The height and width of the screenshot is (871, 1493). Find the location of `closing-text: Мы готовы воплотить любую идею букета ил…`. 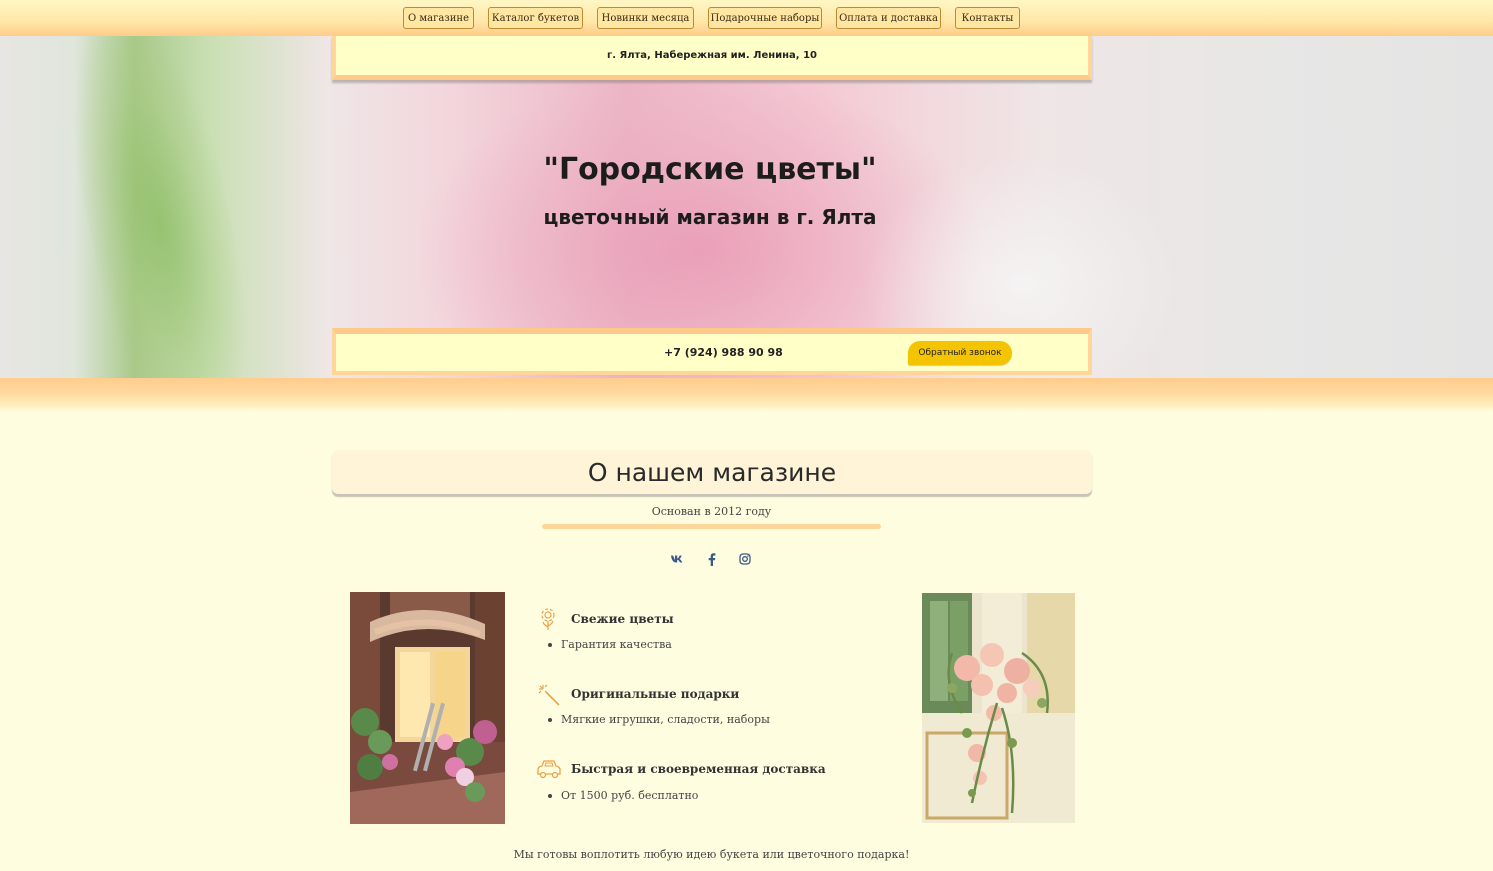

closing-text: Мы готовы воплотить любую идею букета ил… is located at coordinates (711, 854).